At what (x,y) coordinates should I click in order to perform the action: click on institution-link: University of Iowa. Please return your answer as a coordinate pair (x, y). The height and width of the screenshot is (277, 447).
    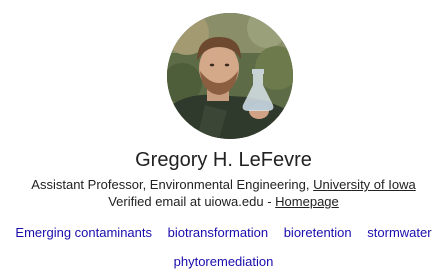
    Looking at the image, I should click on (364, 184).